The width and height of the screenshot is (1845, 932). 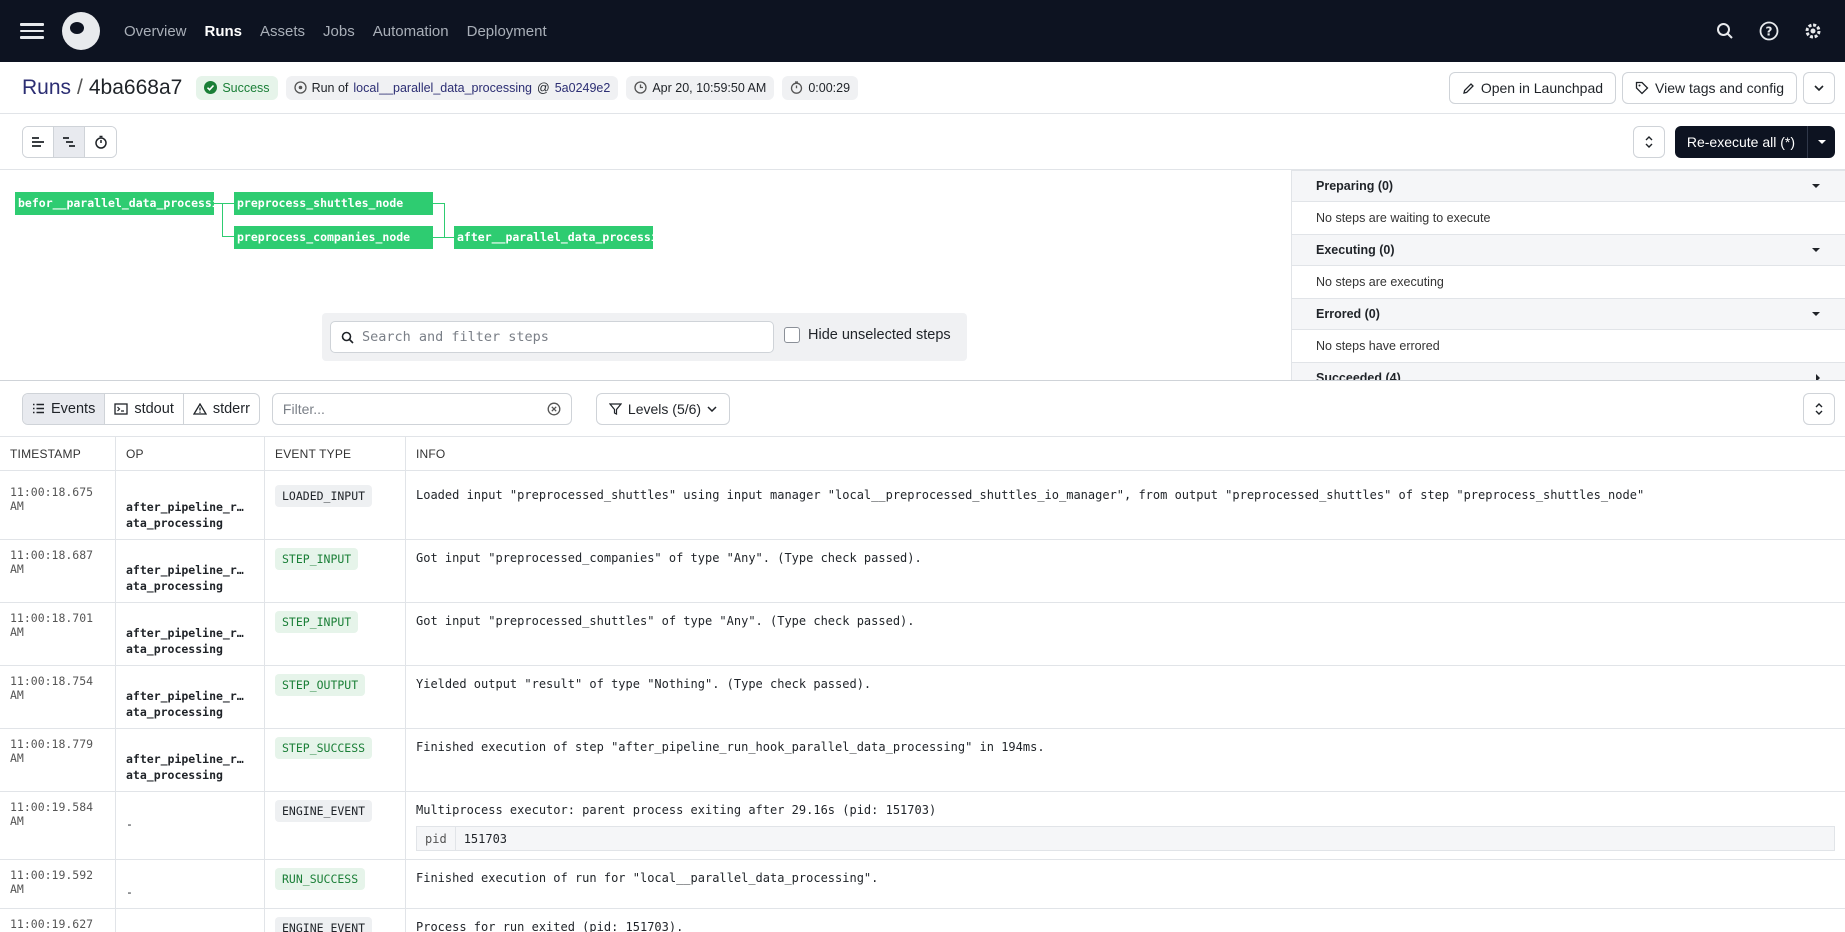 What do you see at coordinates (320, 879) in the screenshot?
I see `event-type-badge: RUN_SUCCESS` at bounding box center [320, 879].